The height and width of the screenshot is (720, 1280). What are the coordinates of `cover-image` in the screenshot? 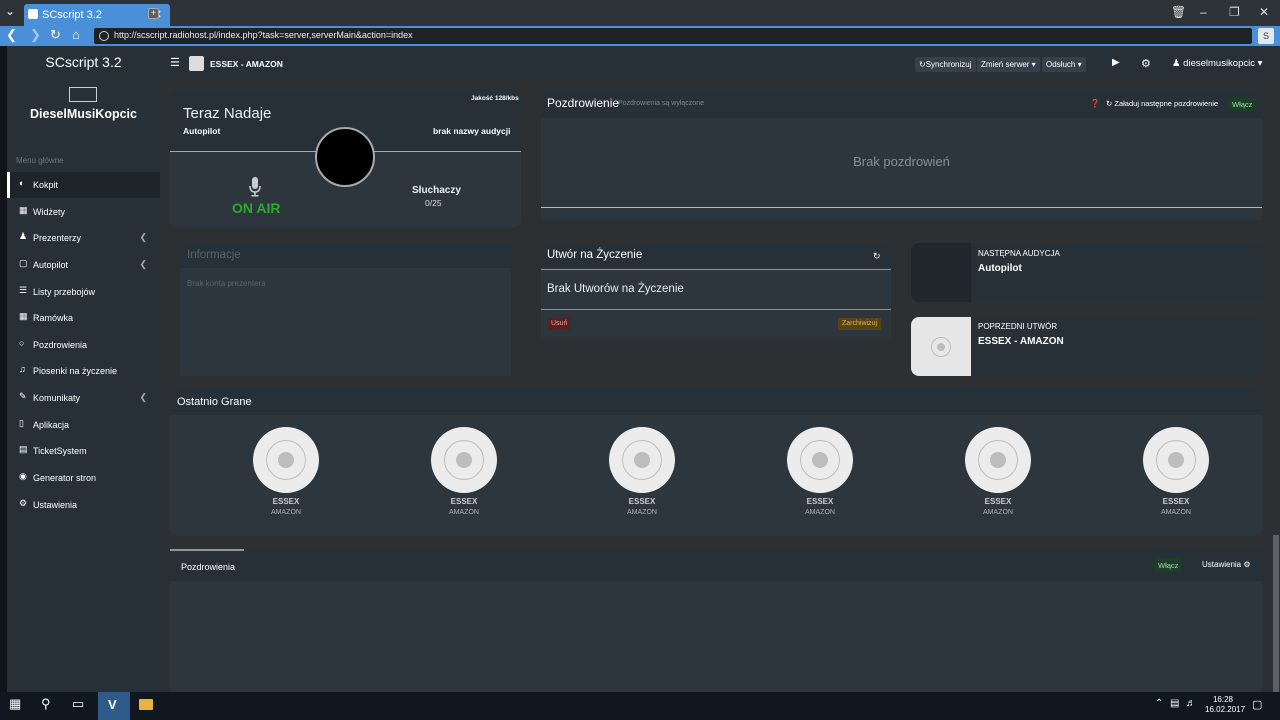 It's located at (345, 157).